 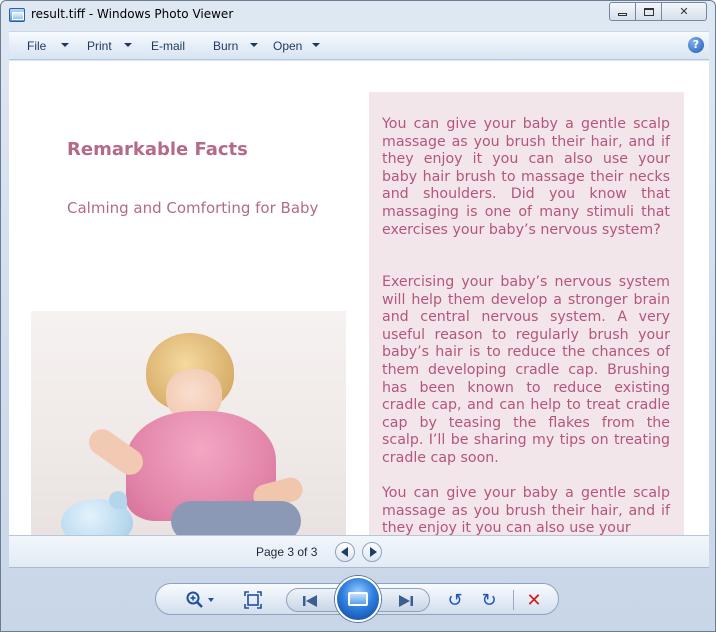 I want to click on next-icon, so click(x=406, y=601).